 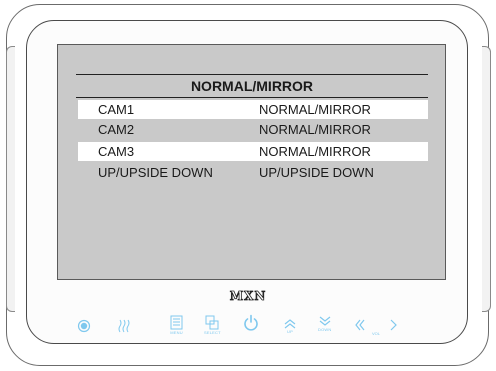 What do you see at coordinates (116, 109) in the screenshot?
I see `osd-row-label: CAM1` at bounding box center [116, 109].